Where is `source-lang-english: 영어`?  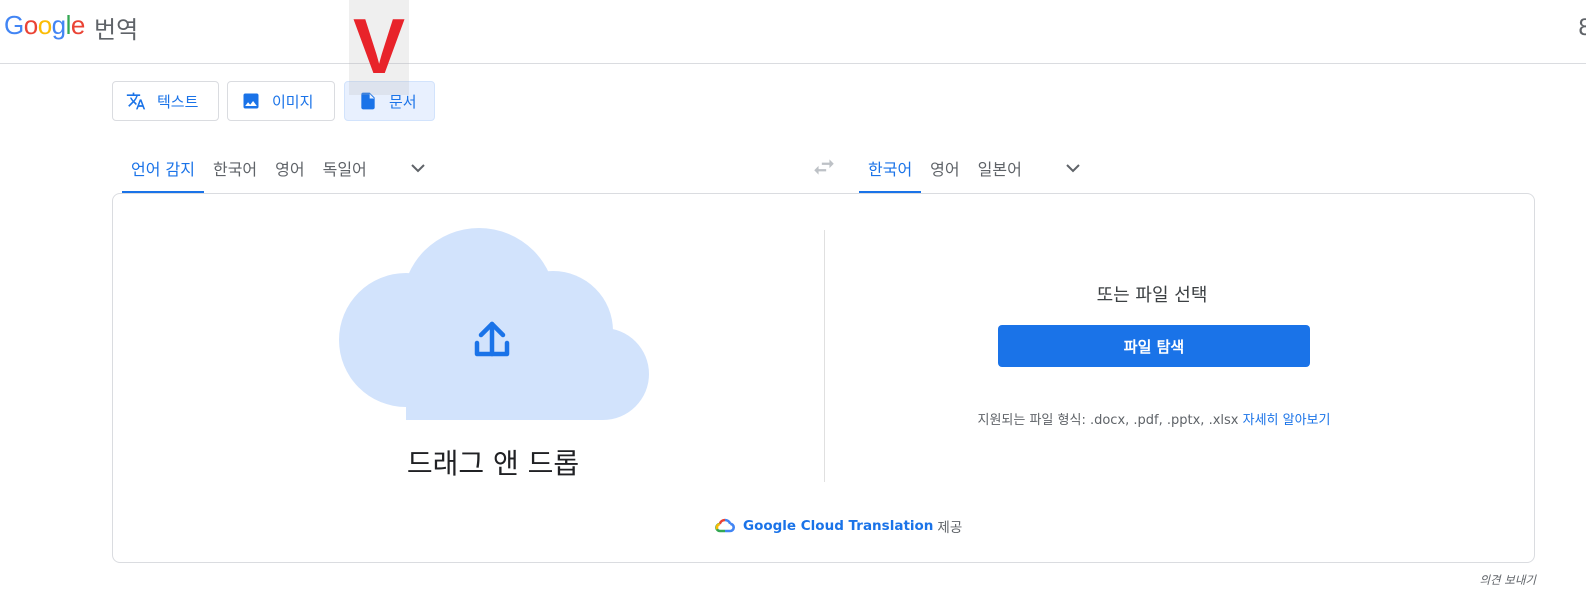 source-lang-english: 영어 is located at coordinates (289, 168).